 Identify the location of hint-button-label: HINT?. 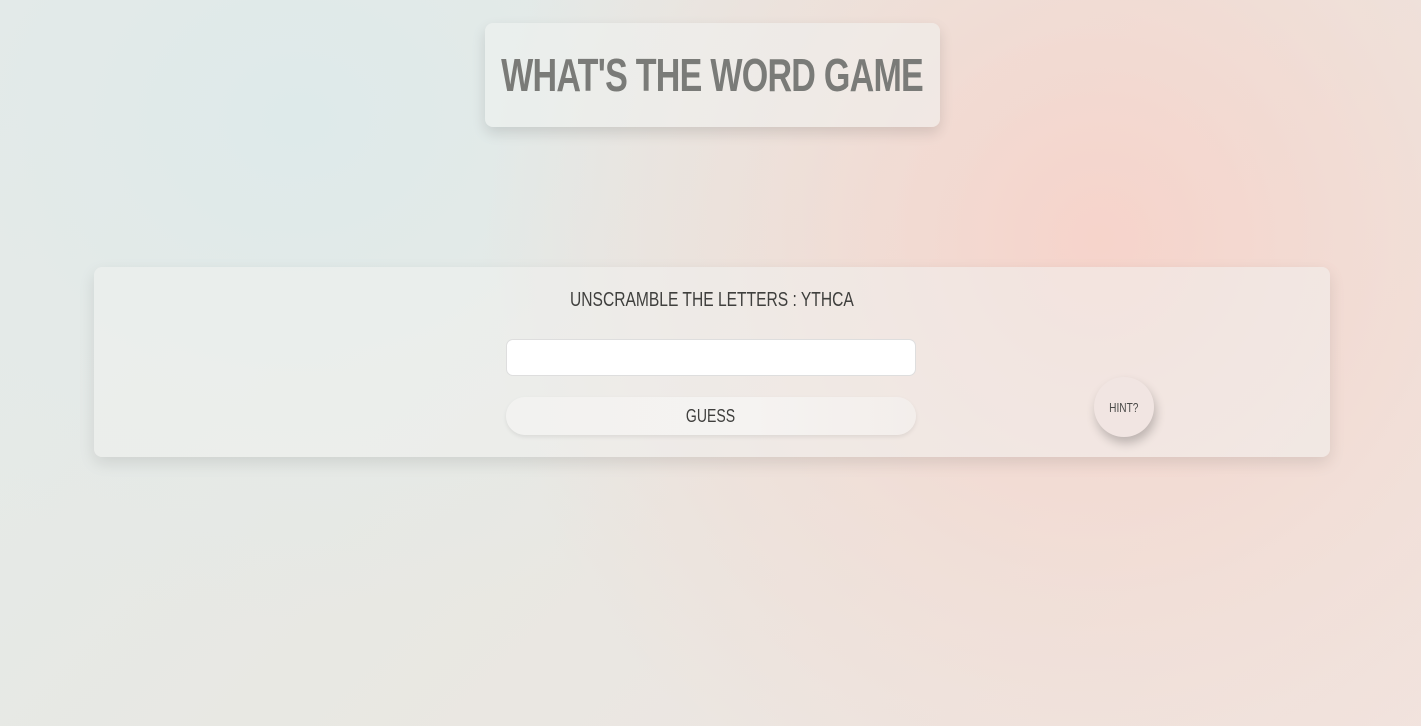
(1124, 407).